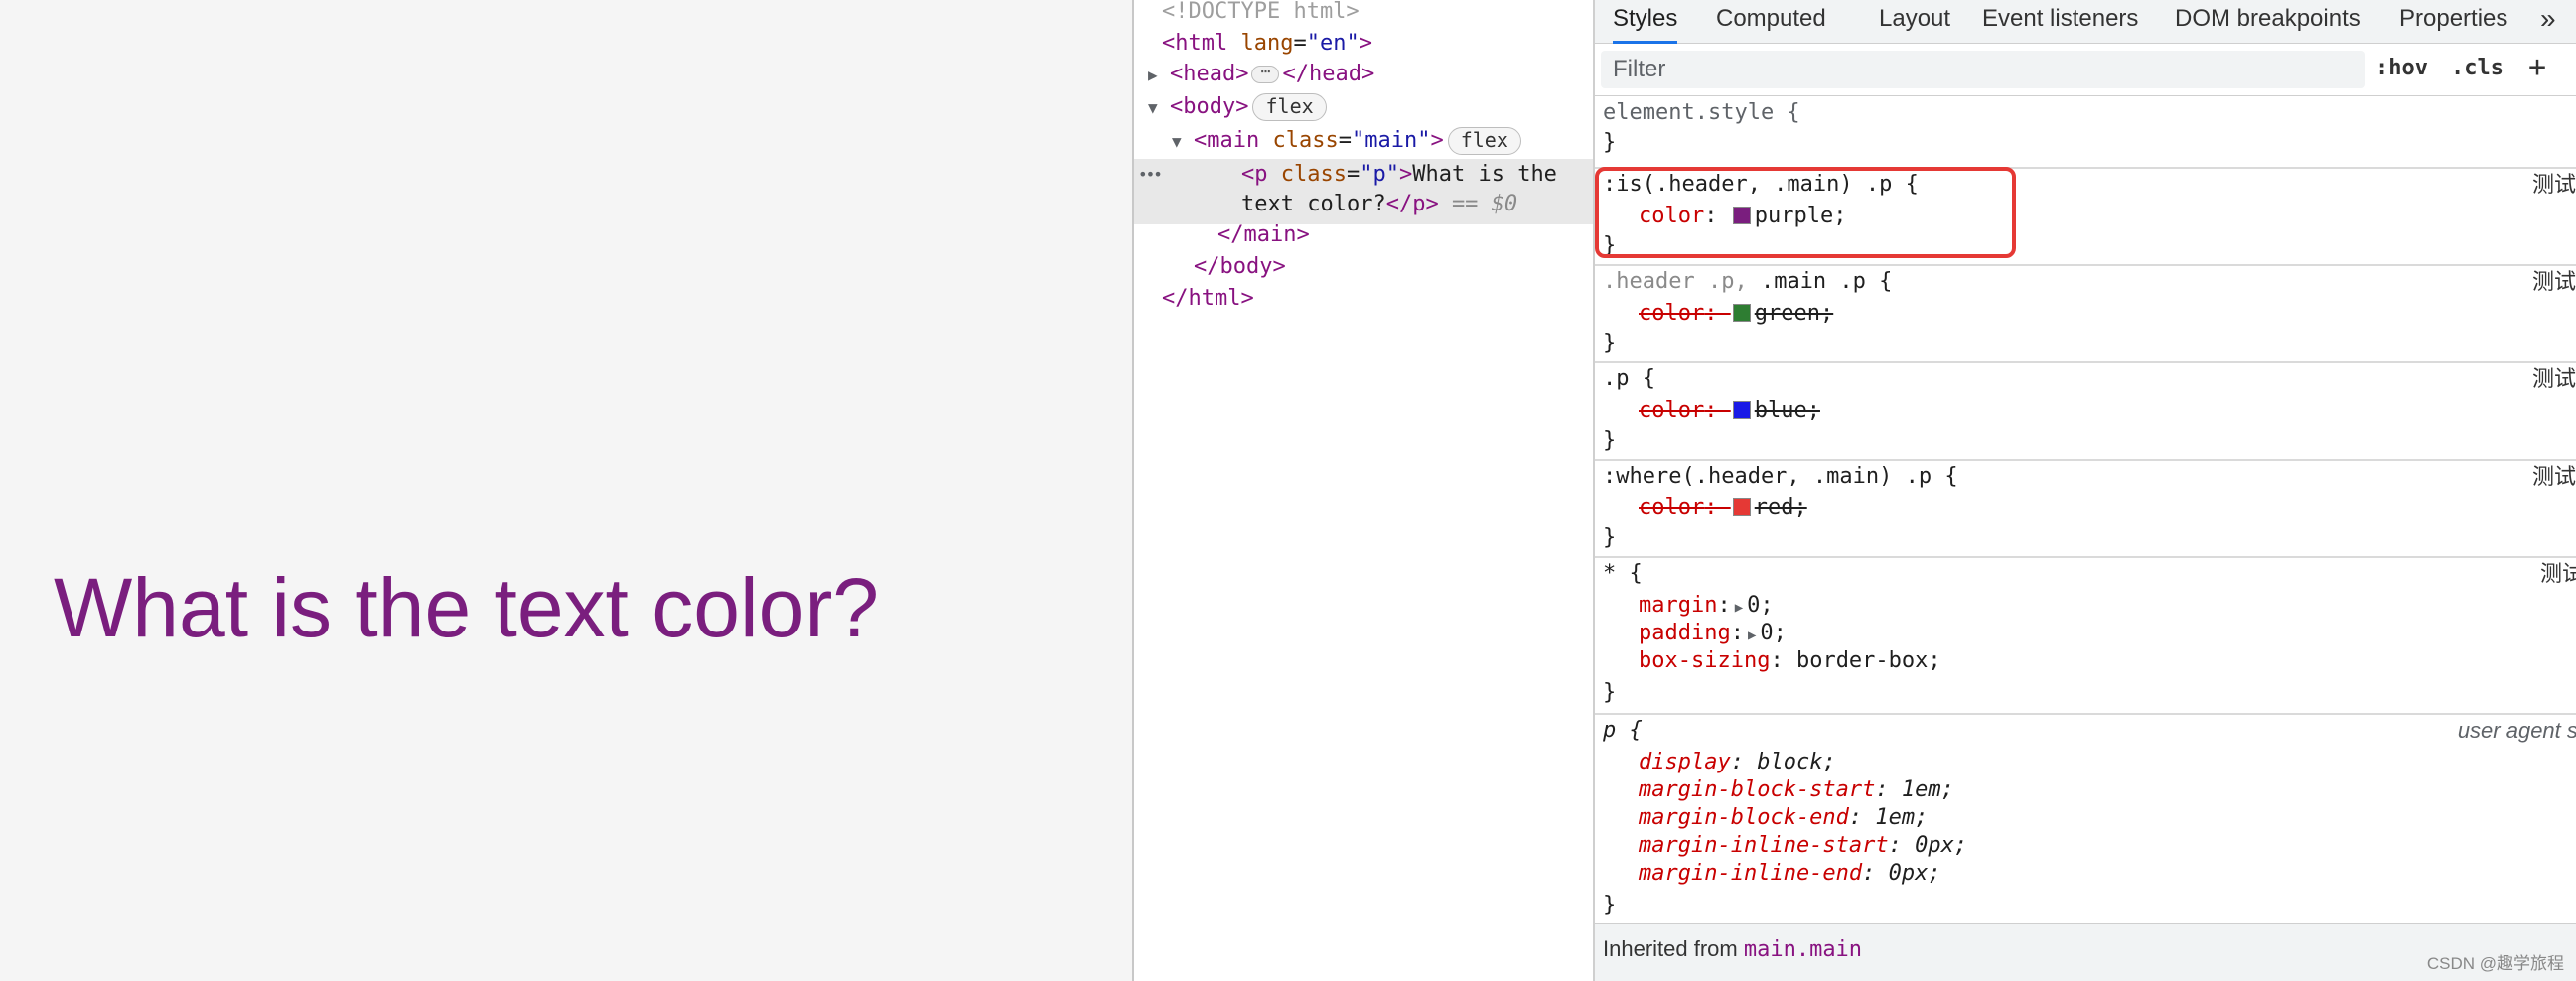 This screenshot has height=981, width=2576. I want to click on p-text-content: What is the, so click(1485, 174).